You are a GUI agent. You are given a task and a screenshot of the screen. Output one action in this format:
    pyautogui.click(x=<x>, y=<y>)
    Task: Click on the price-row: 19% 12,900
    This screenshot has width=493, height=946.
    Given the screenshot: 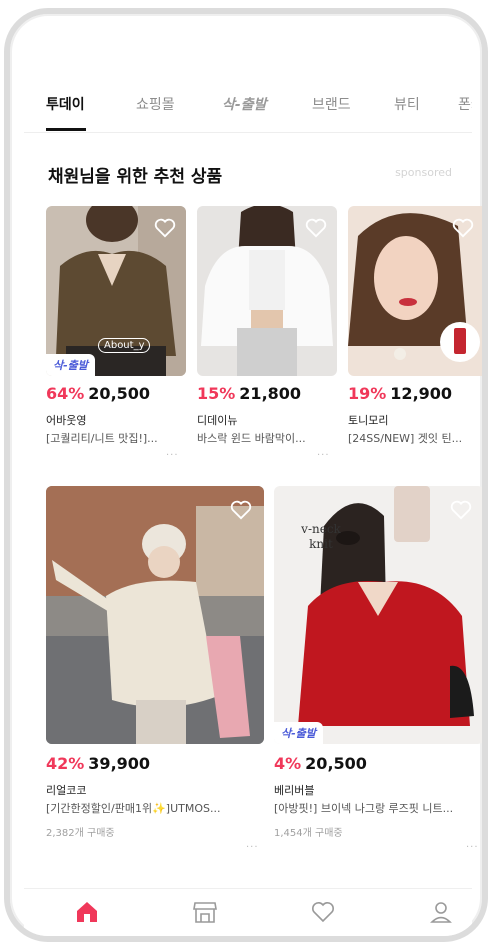 What is the action you would take?
    pyautogui.click(x=400, y=393)
    